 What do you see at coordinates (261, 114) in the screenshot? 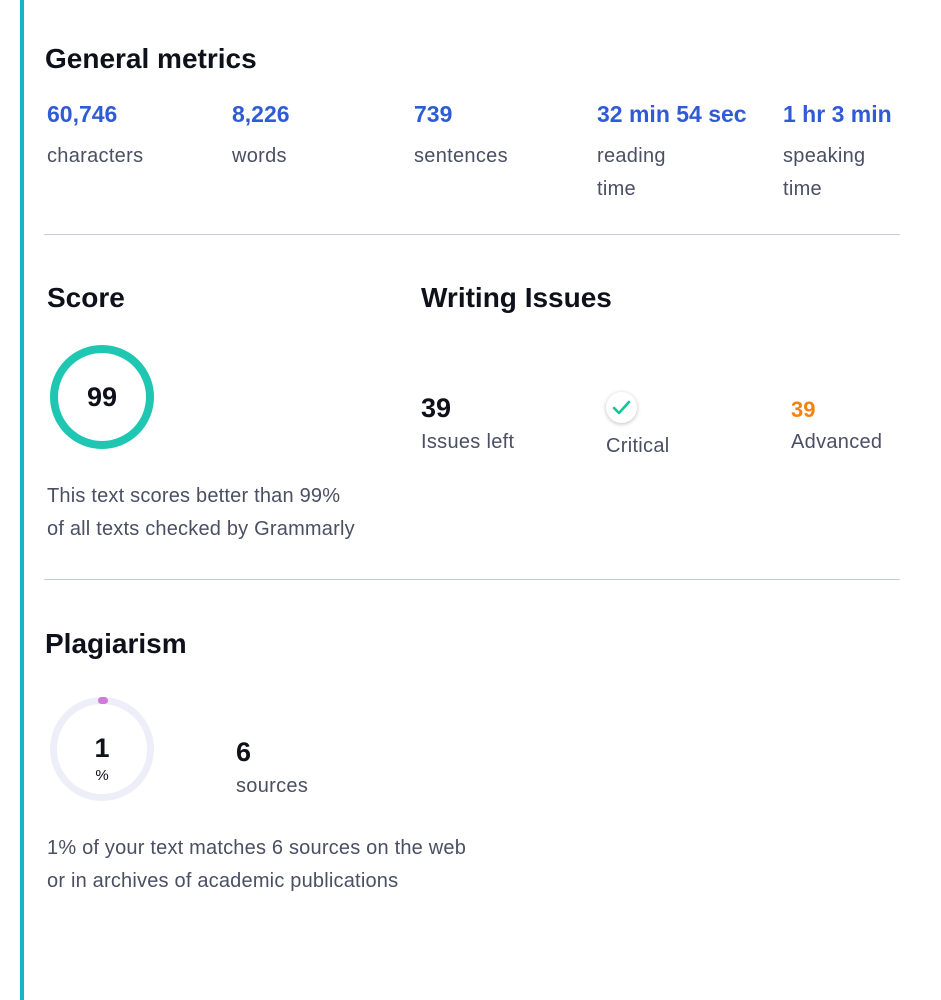
I see `metric-value: 8,226` at bounding box center [261, 114].